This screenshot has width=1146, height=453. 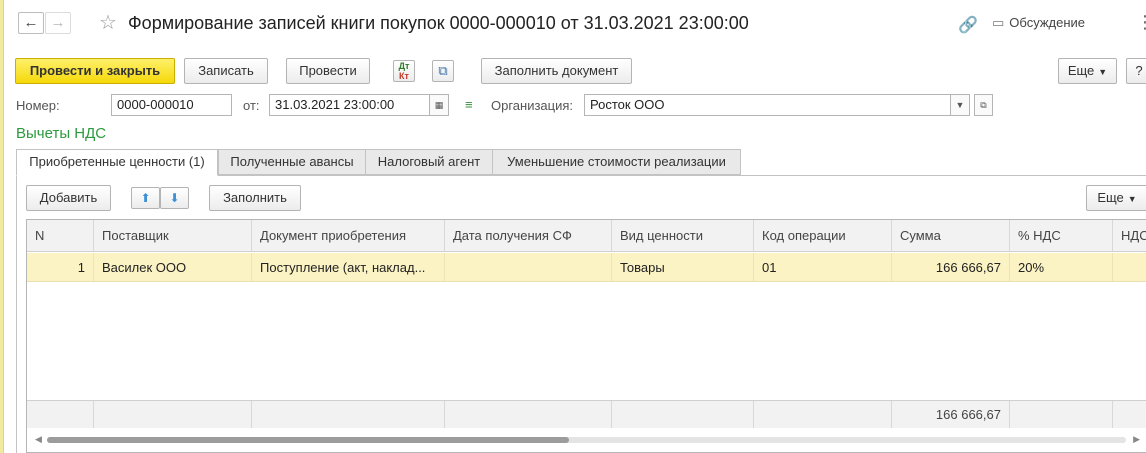 I want to click on scroll-thumb, so click(x=308, y=440).